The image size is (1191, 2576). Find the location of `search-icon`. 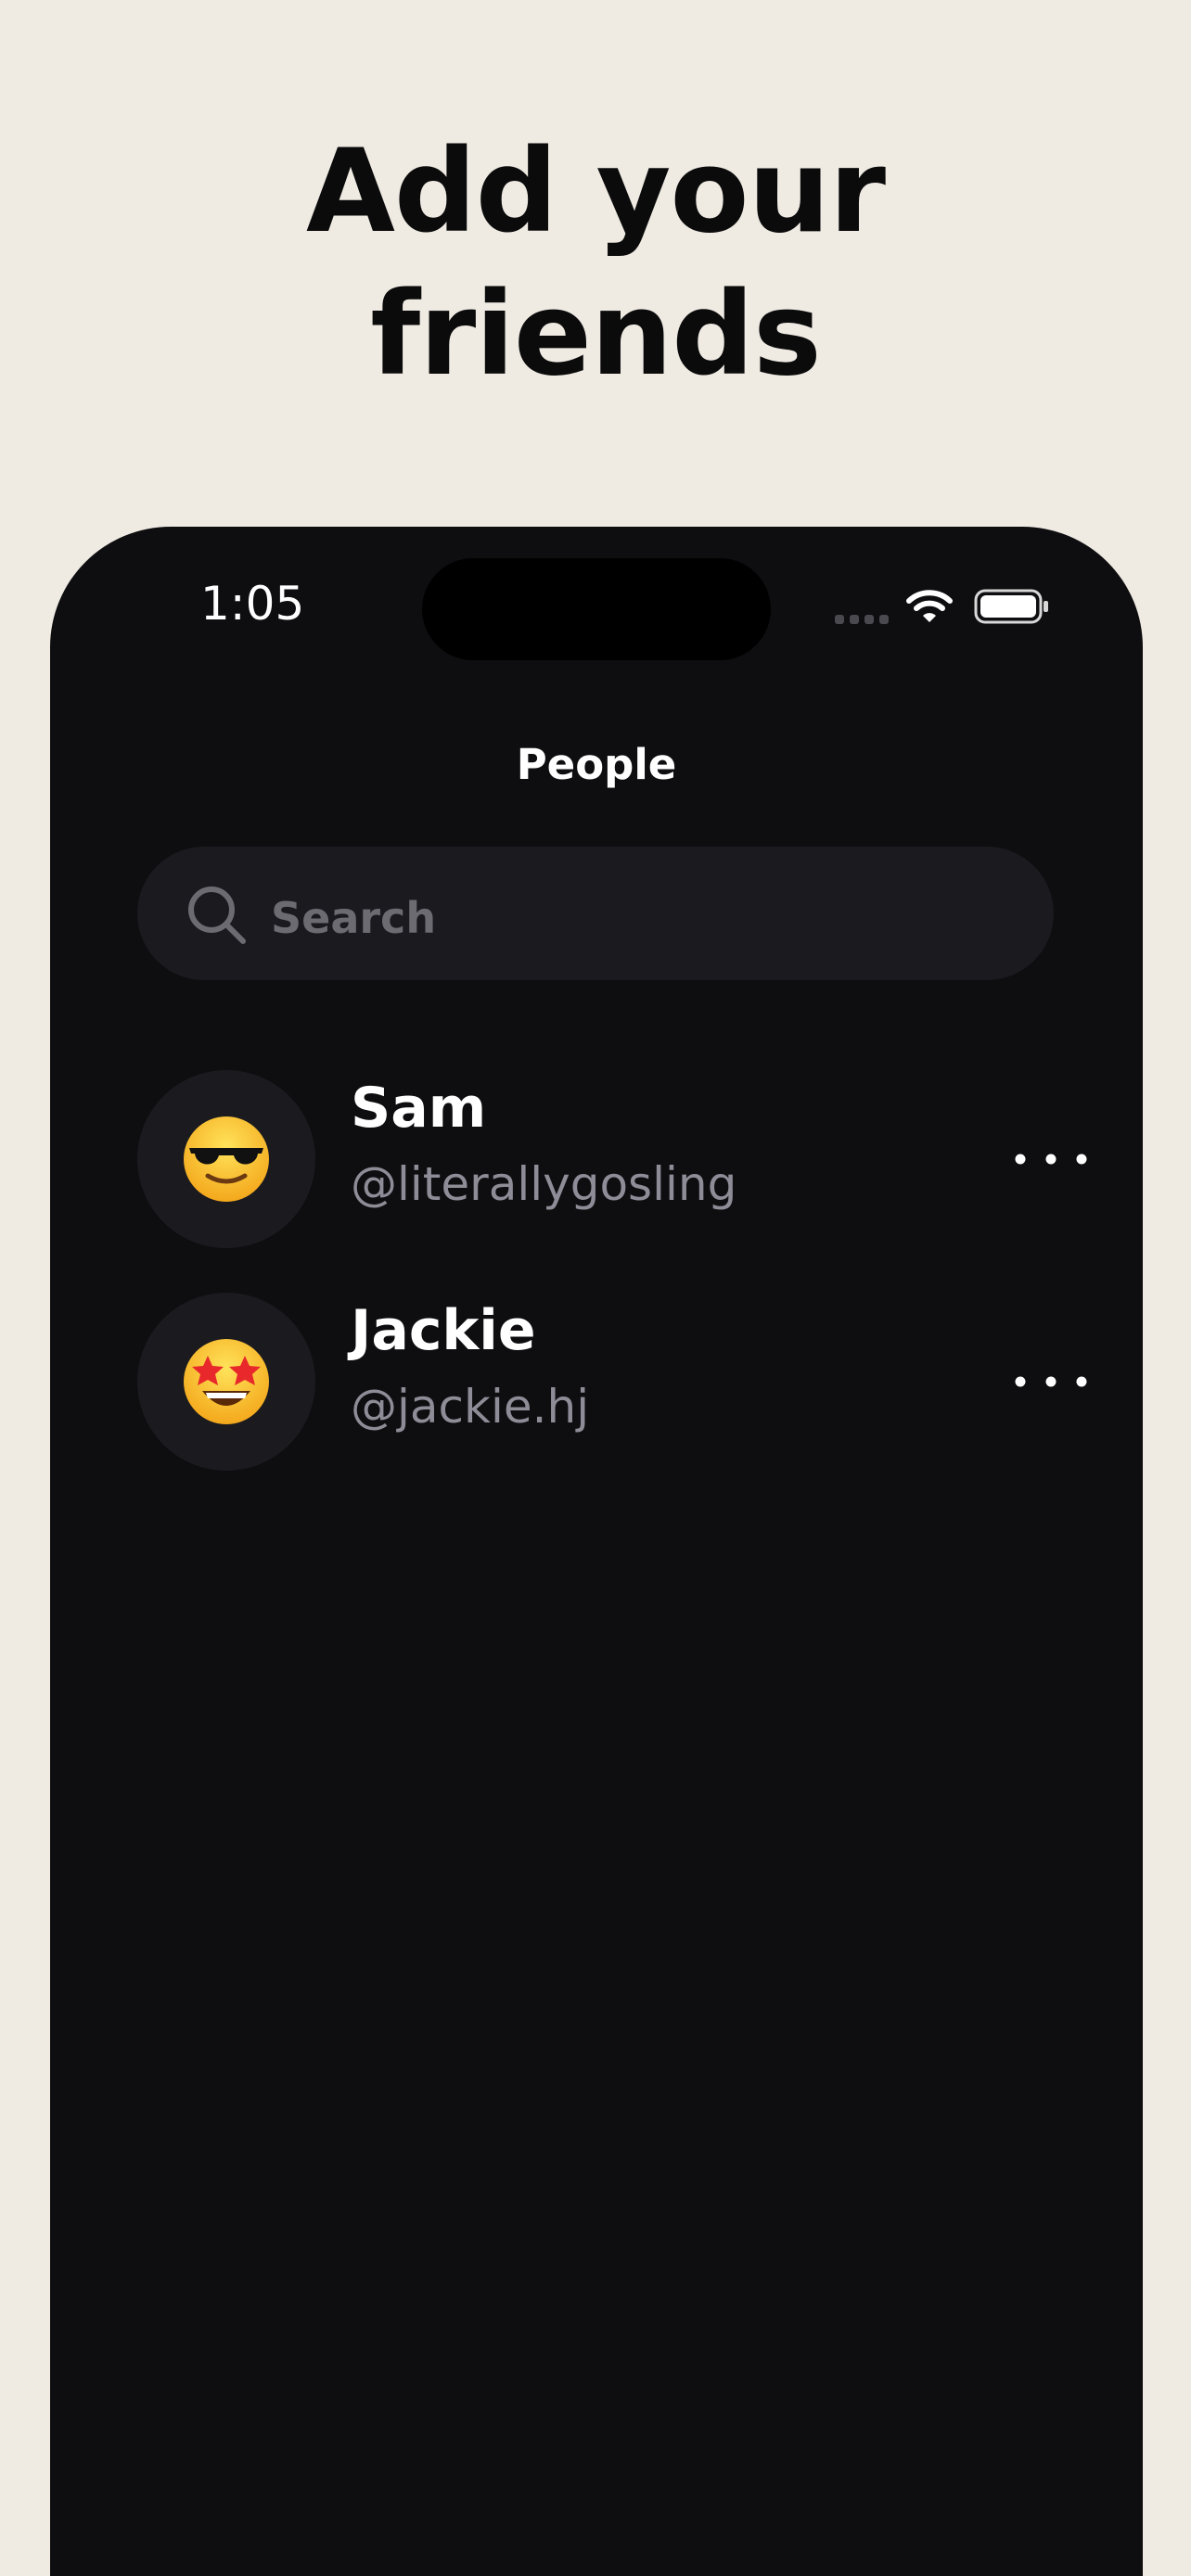

search-icon is located at coordinates (217, 915).